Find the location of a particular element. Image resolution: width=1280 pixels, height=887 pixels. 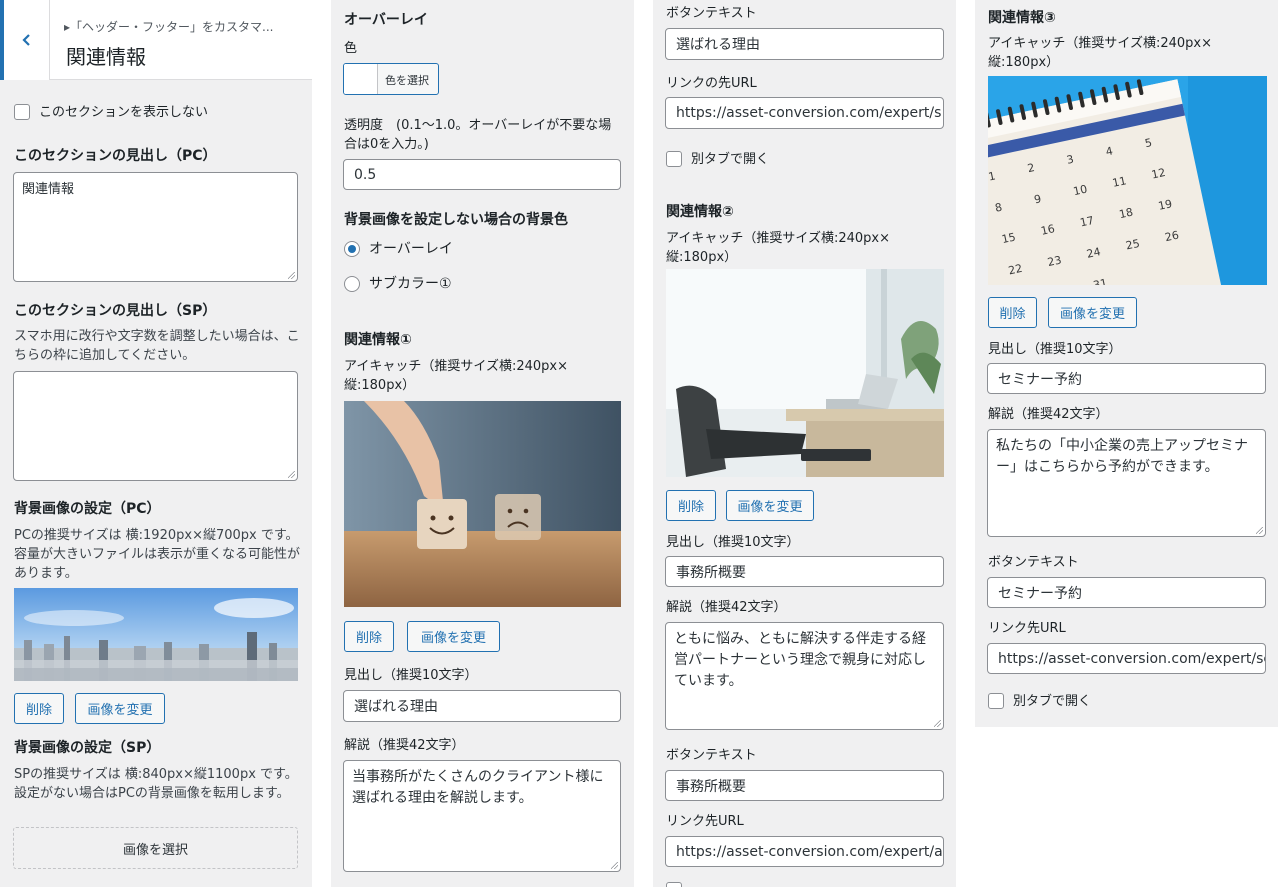

related1-link-label: リンクの先URL is located at coordinates (711, 83).